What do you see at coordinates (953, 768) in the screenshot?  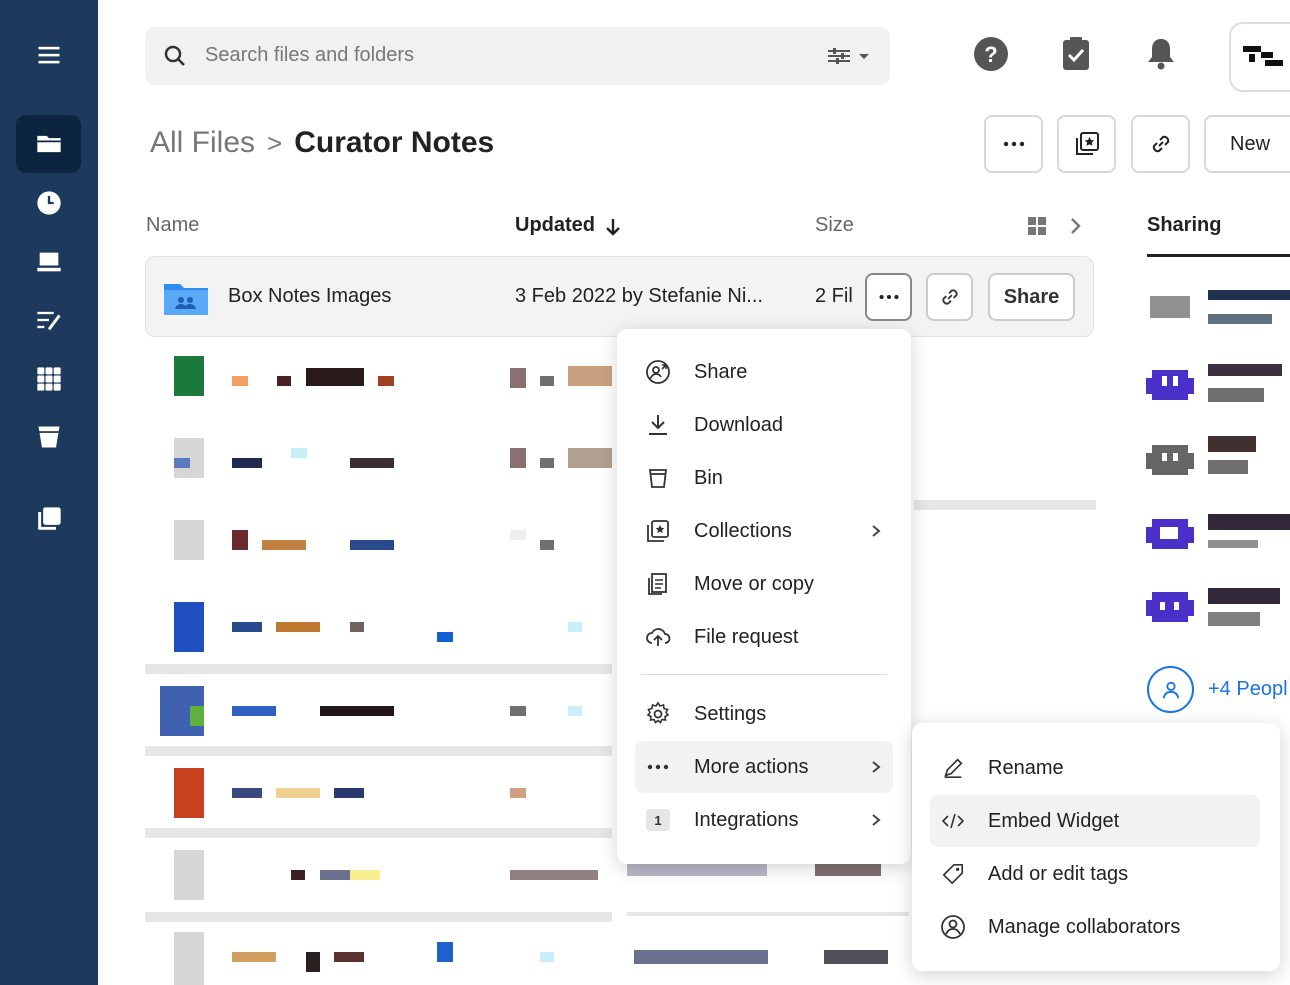 I see `pencil-icon` at bounding box center [953, 768].